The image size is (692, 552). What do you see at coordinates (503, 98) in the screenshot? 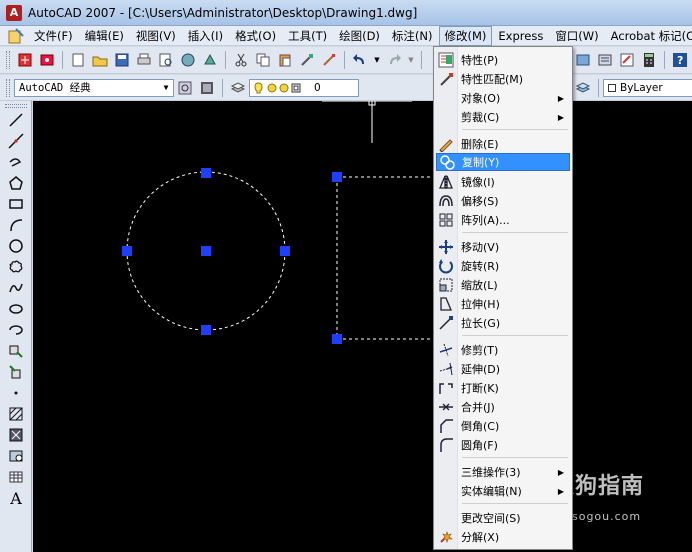
I see `menu-item-object: 对象(O) ▶` at bounding box center [503, 98].